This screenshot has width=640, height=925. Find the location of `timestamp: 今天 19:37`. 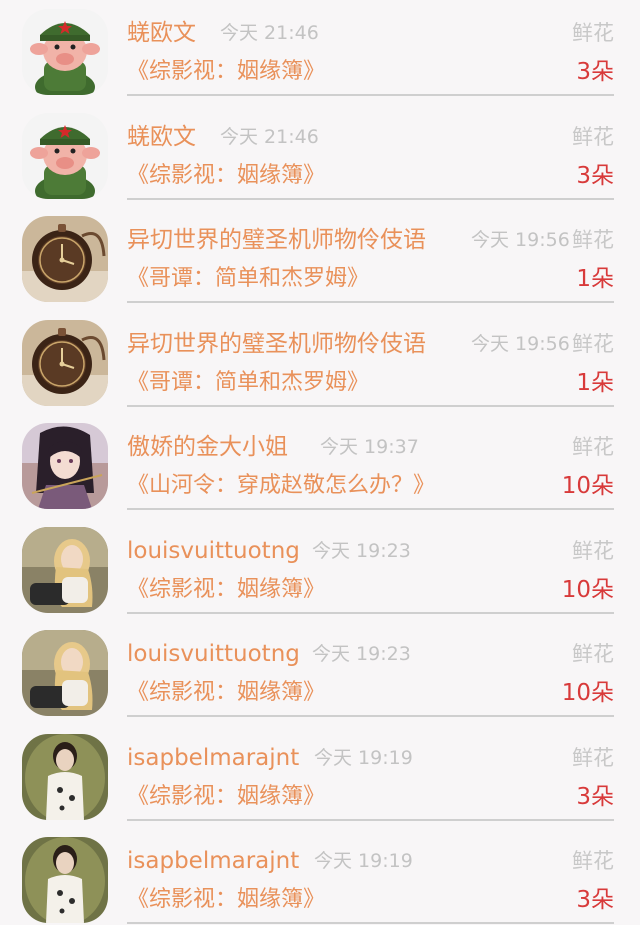

timestamp: 今天 19:37 is located at coordinates (369, 447).